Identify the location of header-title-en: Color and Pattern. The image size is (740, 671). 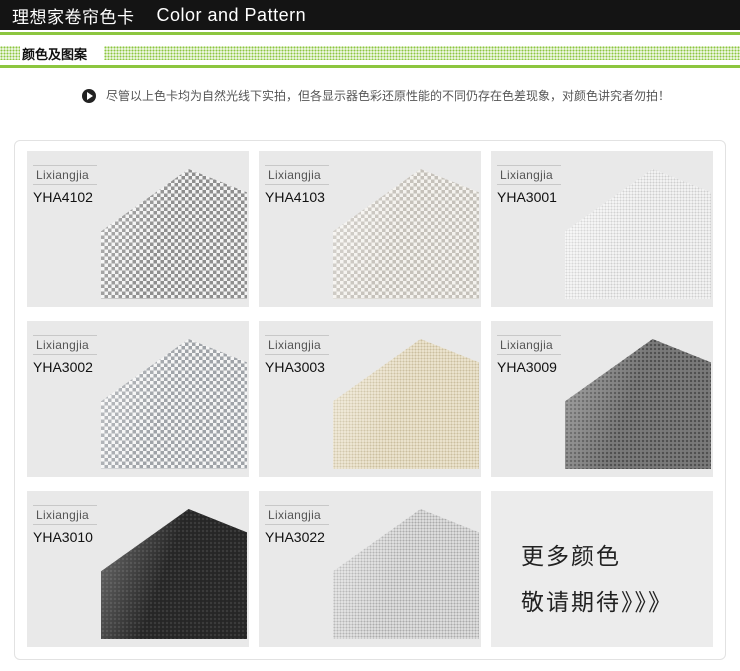
(231, 14).